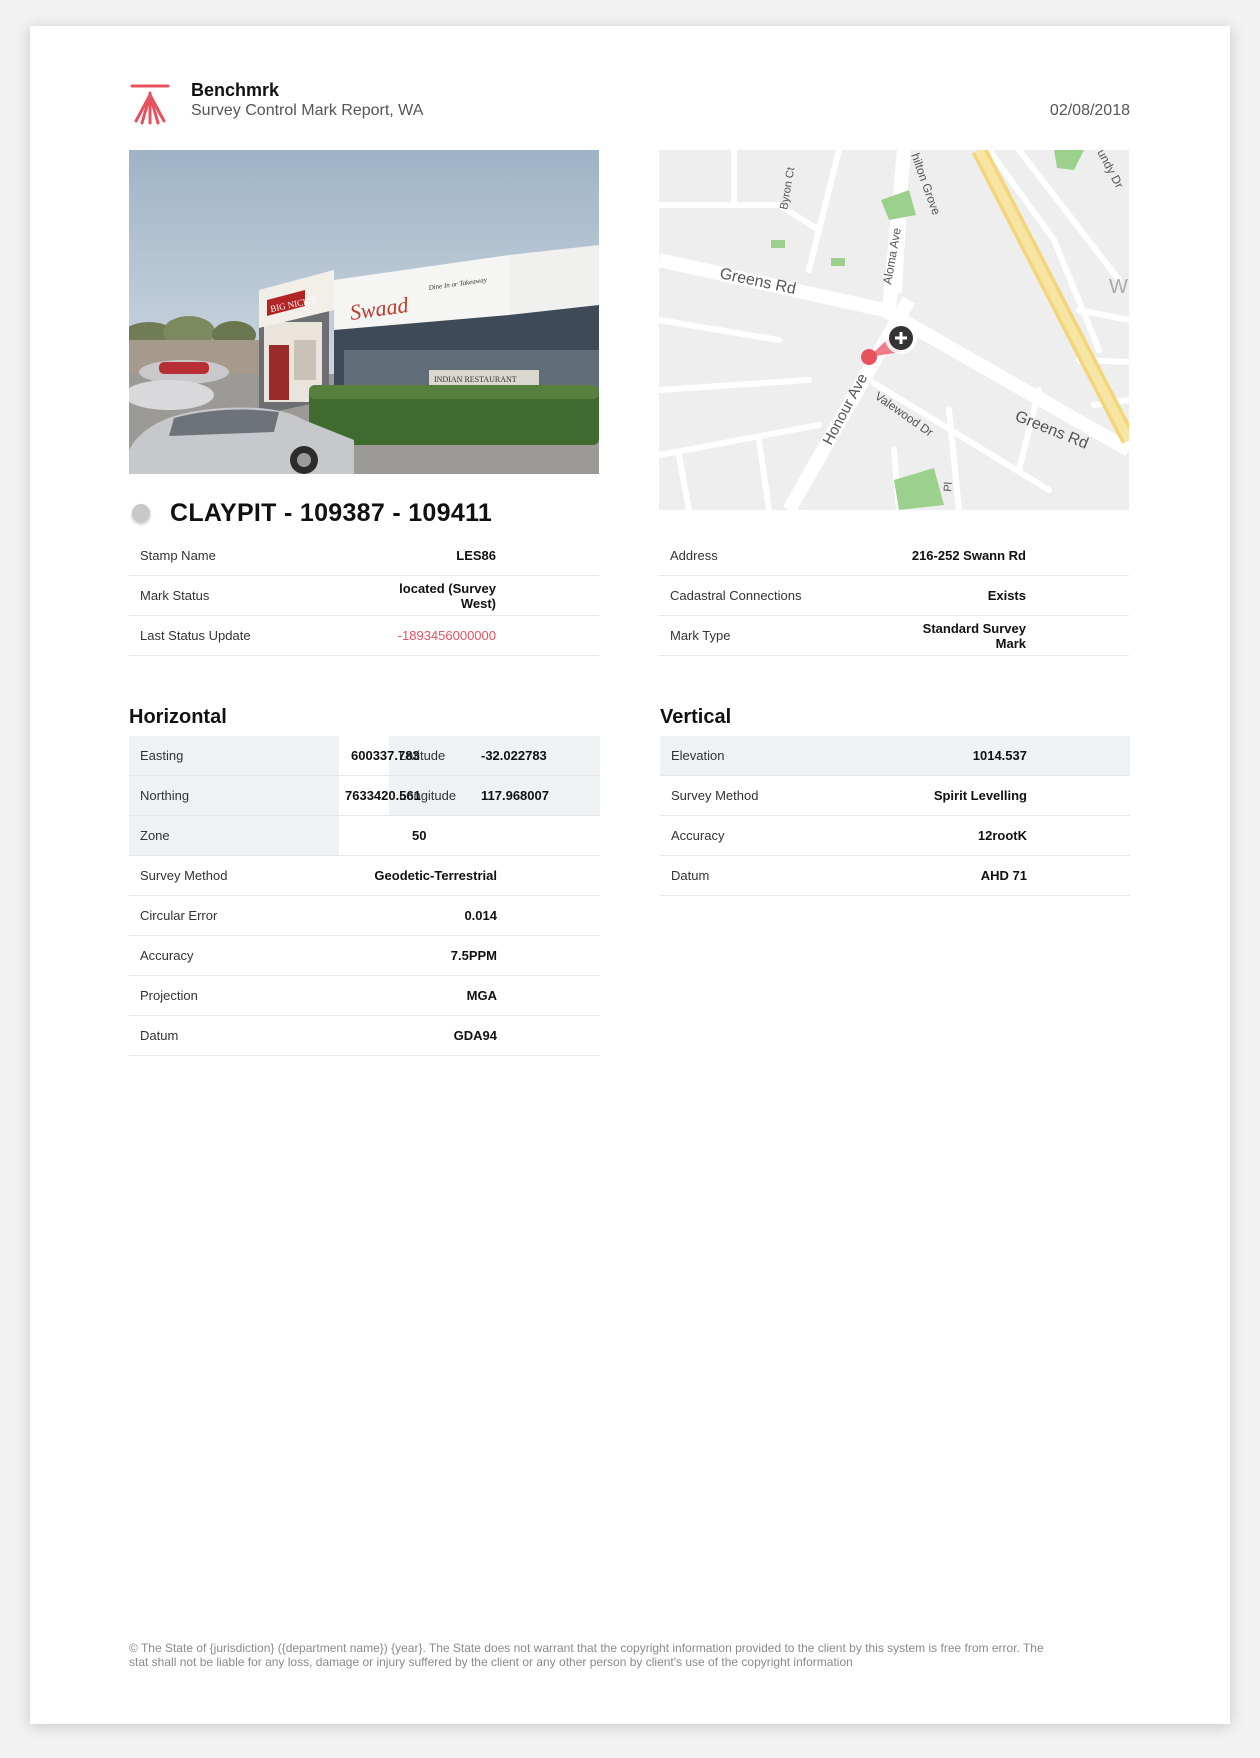 This screenshot has height=1758, width=1260. I want to click on benchmrk-logo-icon, so click(150, 104).